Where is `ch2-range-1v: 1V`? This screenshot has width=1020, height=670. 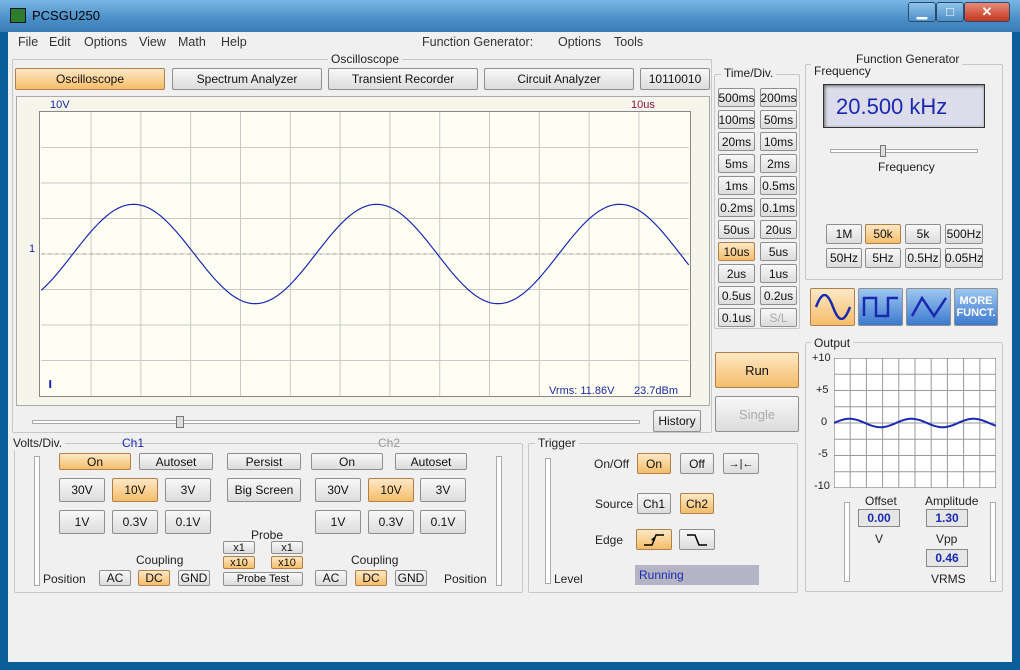
ch2-range-1v: 1V is located at coordinates (338, 522).